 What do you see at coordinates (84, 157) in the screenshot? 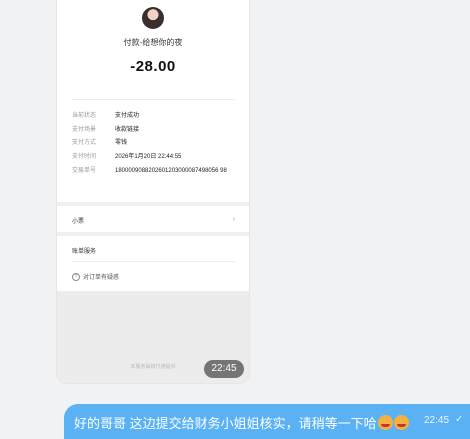
I see `detail-key: 支付时间` at bounding box center [84, 157].